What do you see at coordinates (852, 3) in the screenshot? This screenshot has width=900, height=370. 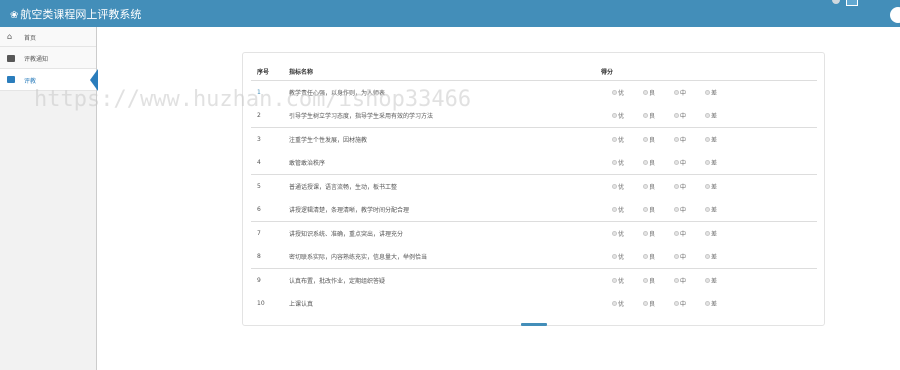 I see `message-icon` at bounding box center [852, 3].